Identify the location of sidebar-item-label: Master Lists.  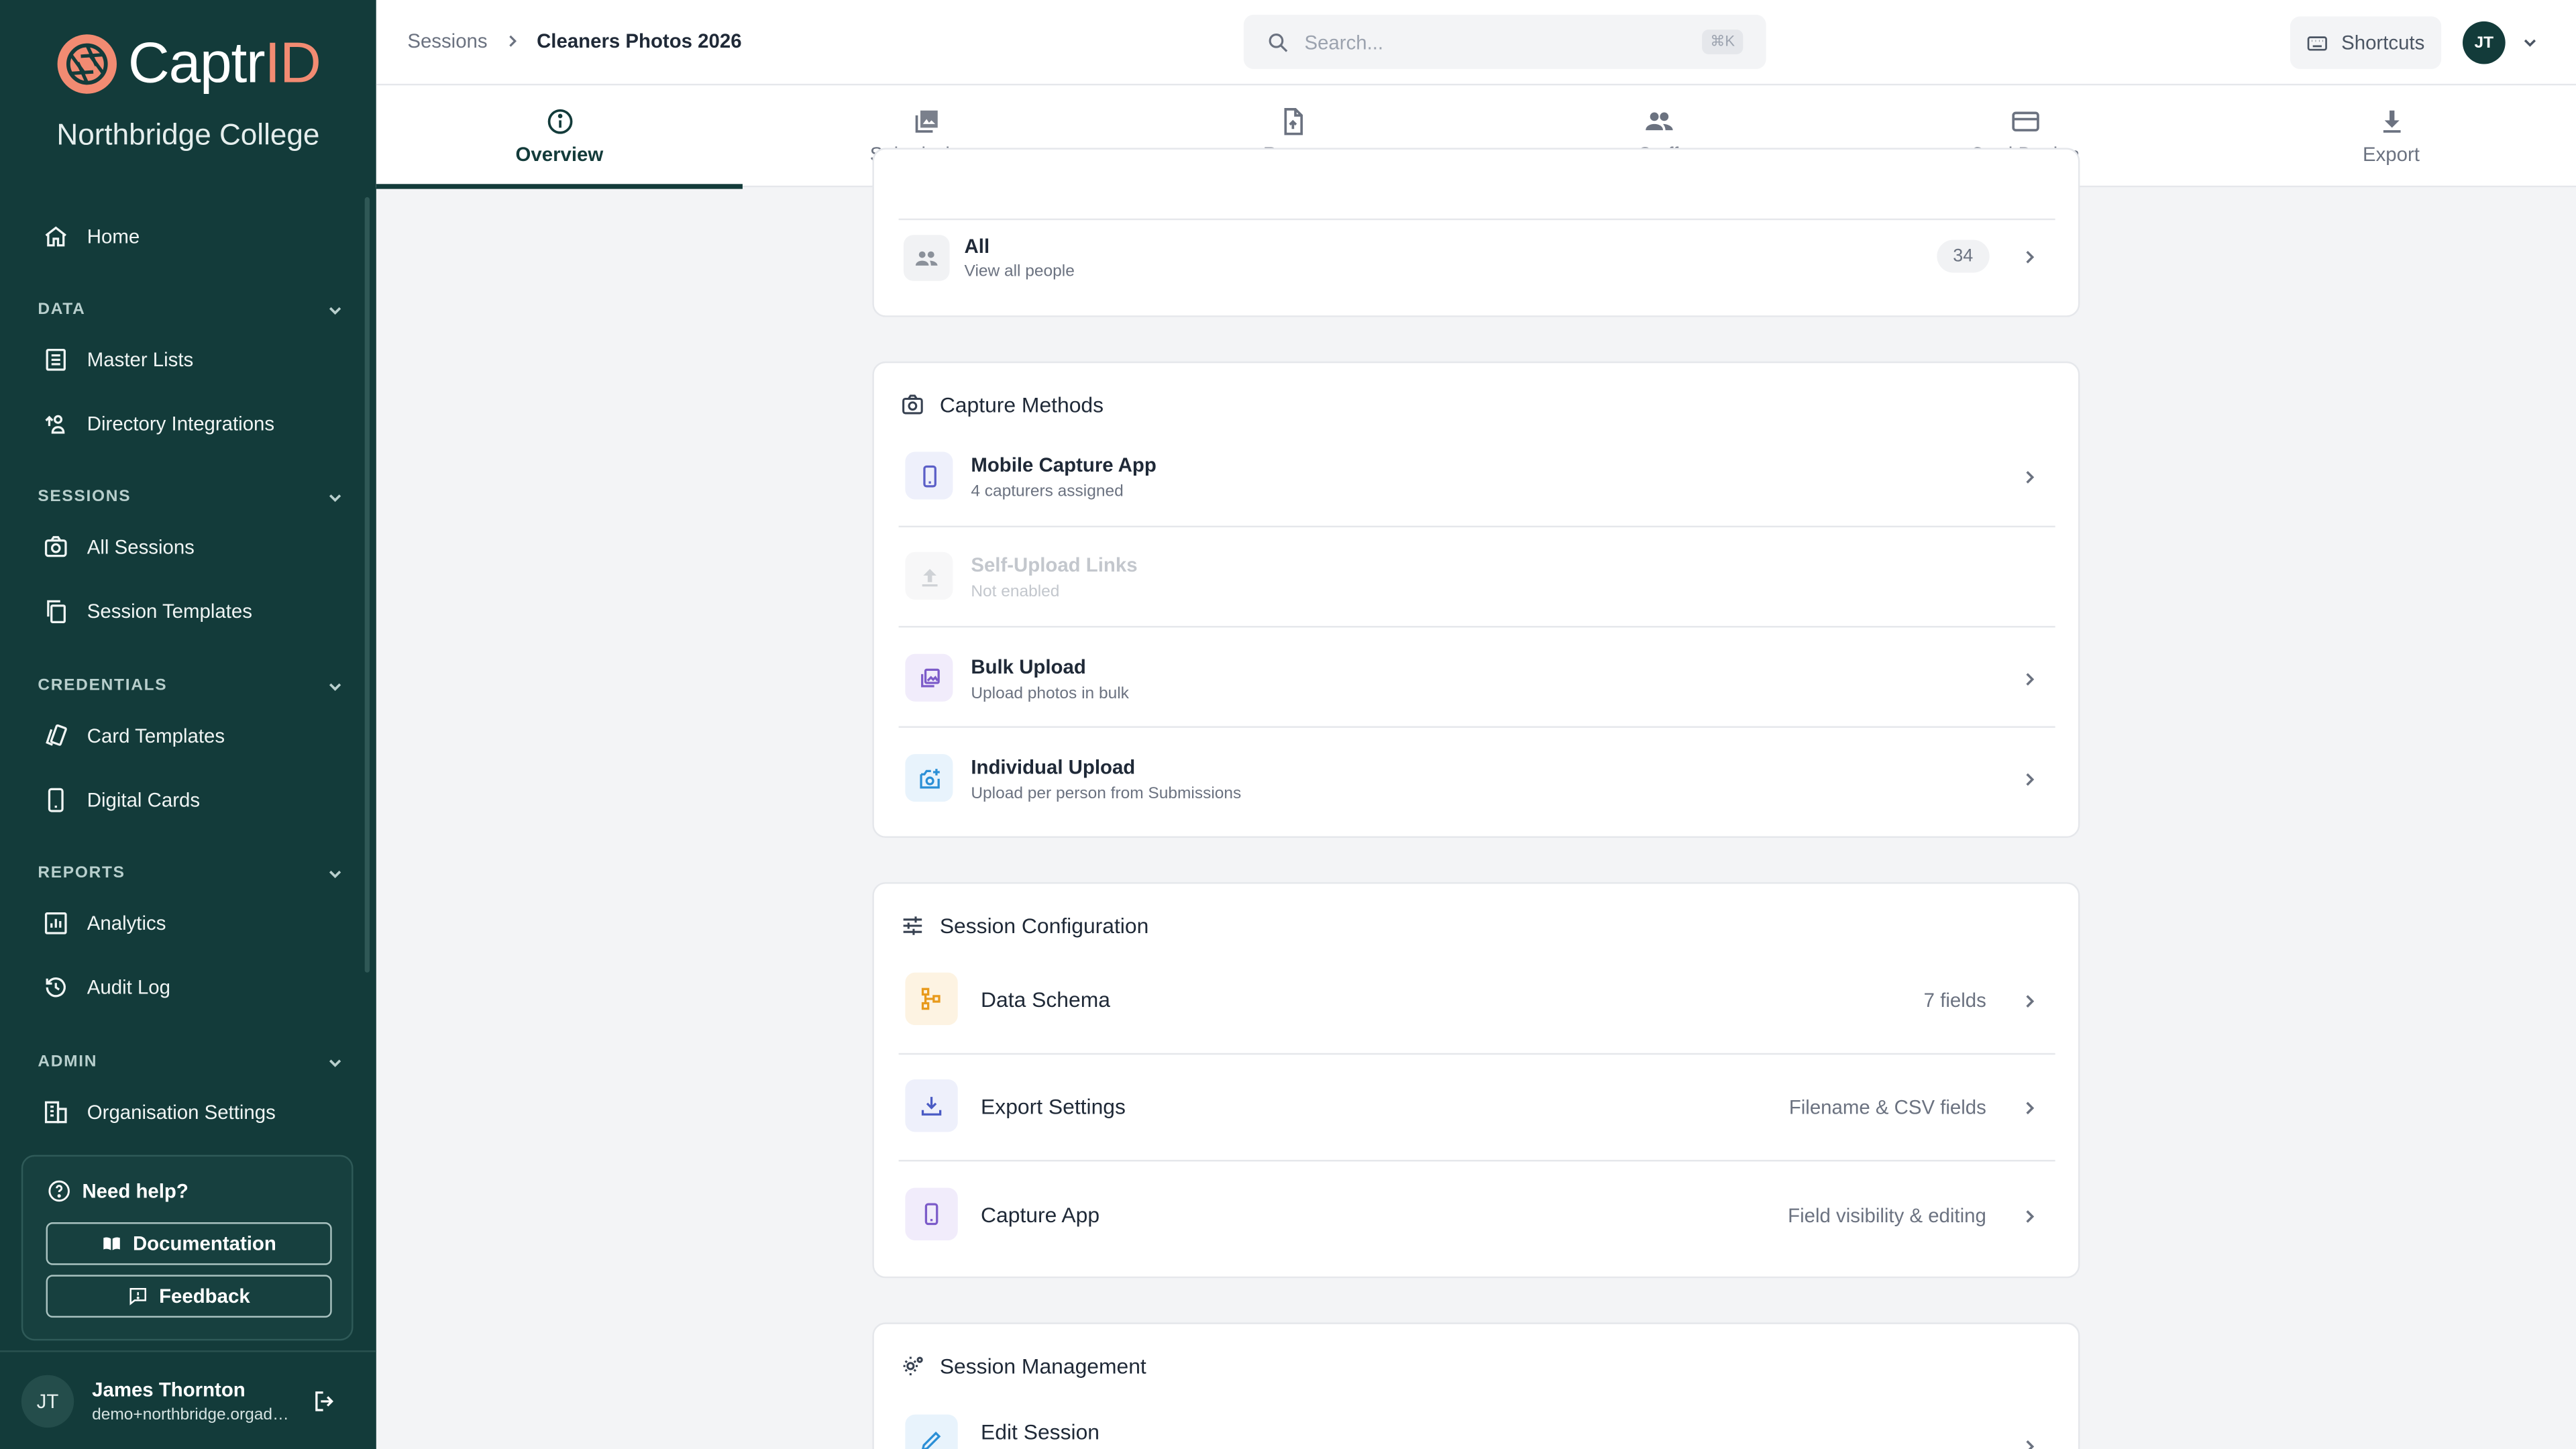
(140, 360).